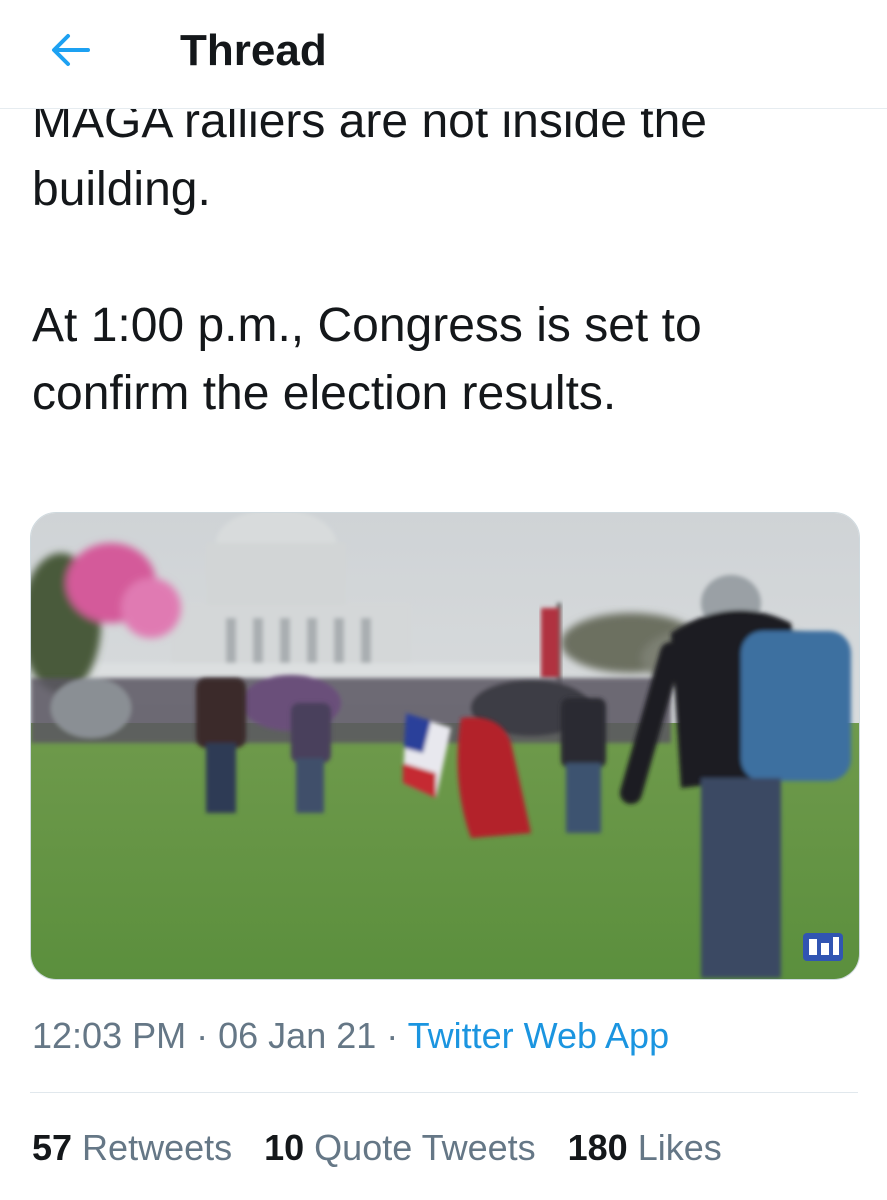 This screenshot has width=887, height=1200. I want to click on tweet-metadata: 12:03 PM · 06 Jan 21 · Twitter Web App, so click(350, 1036).